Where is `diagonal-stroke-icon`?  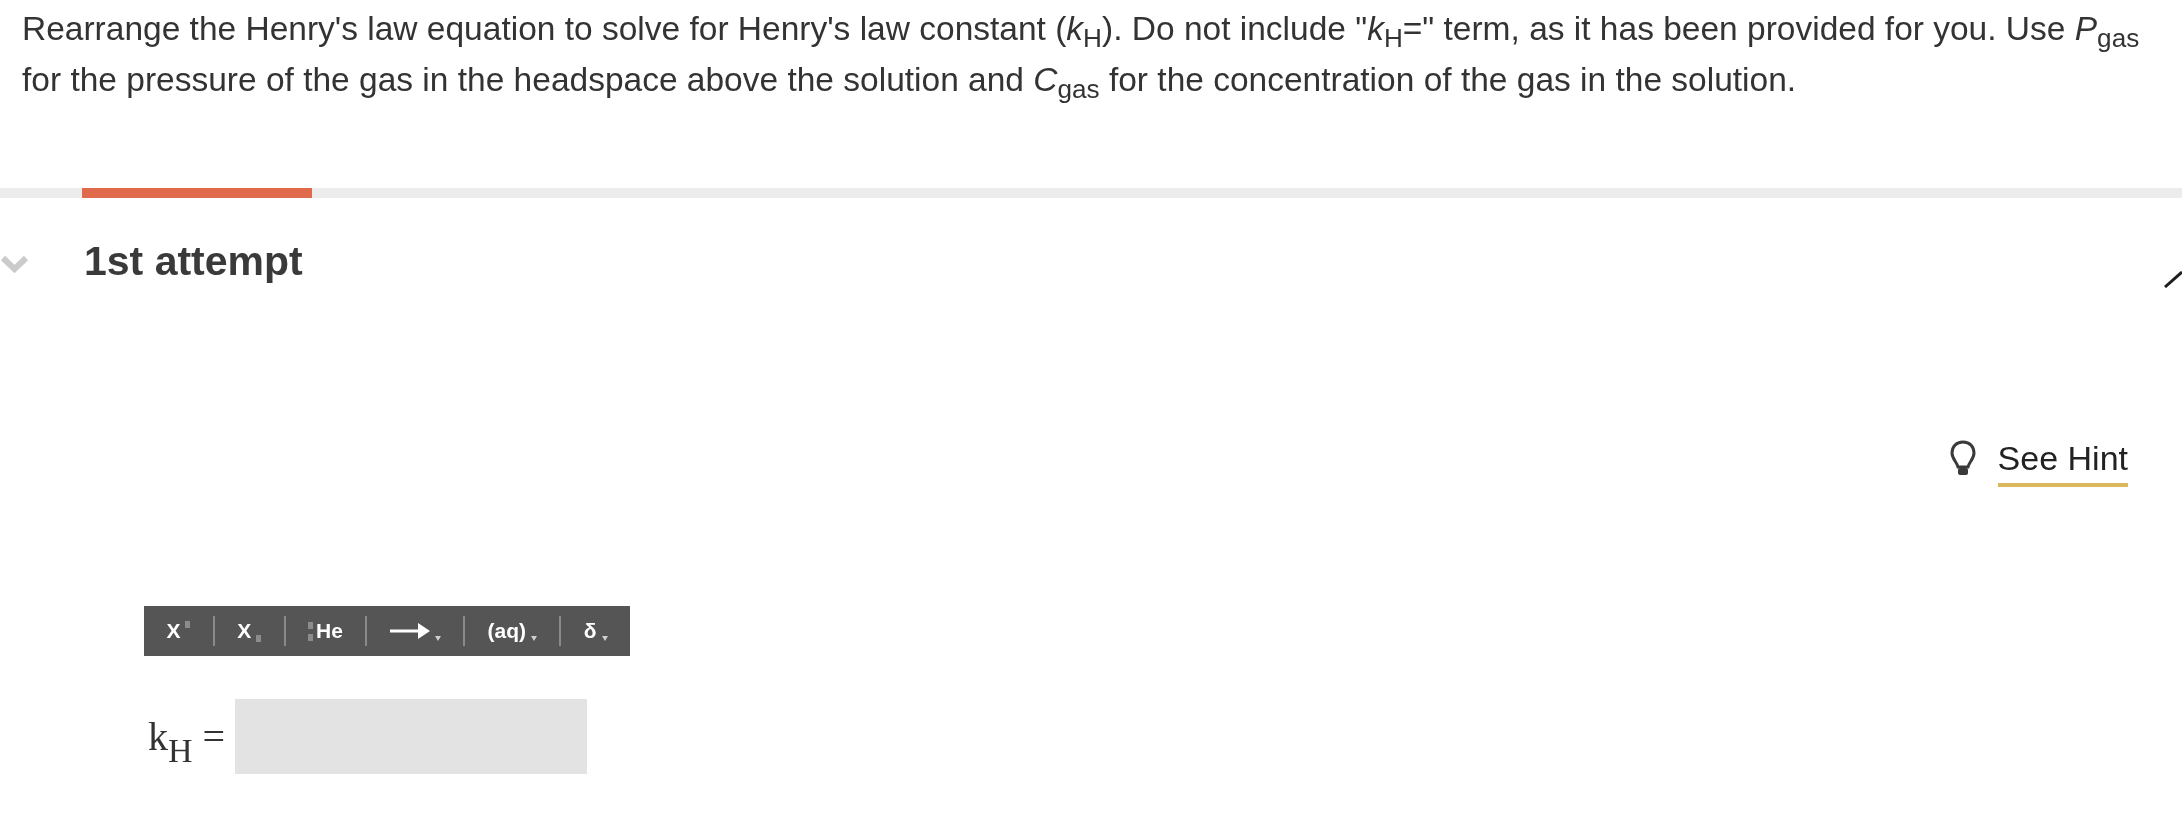
diagonal-stroke-icon is located at coordinates (2173, 279).